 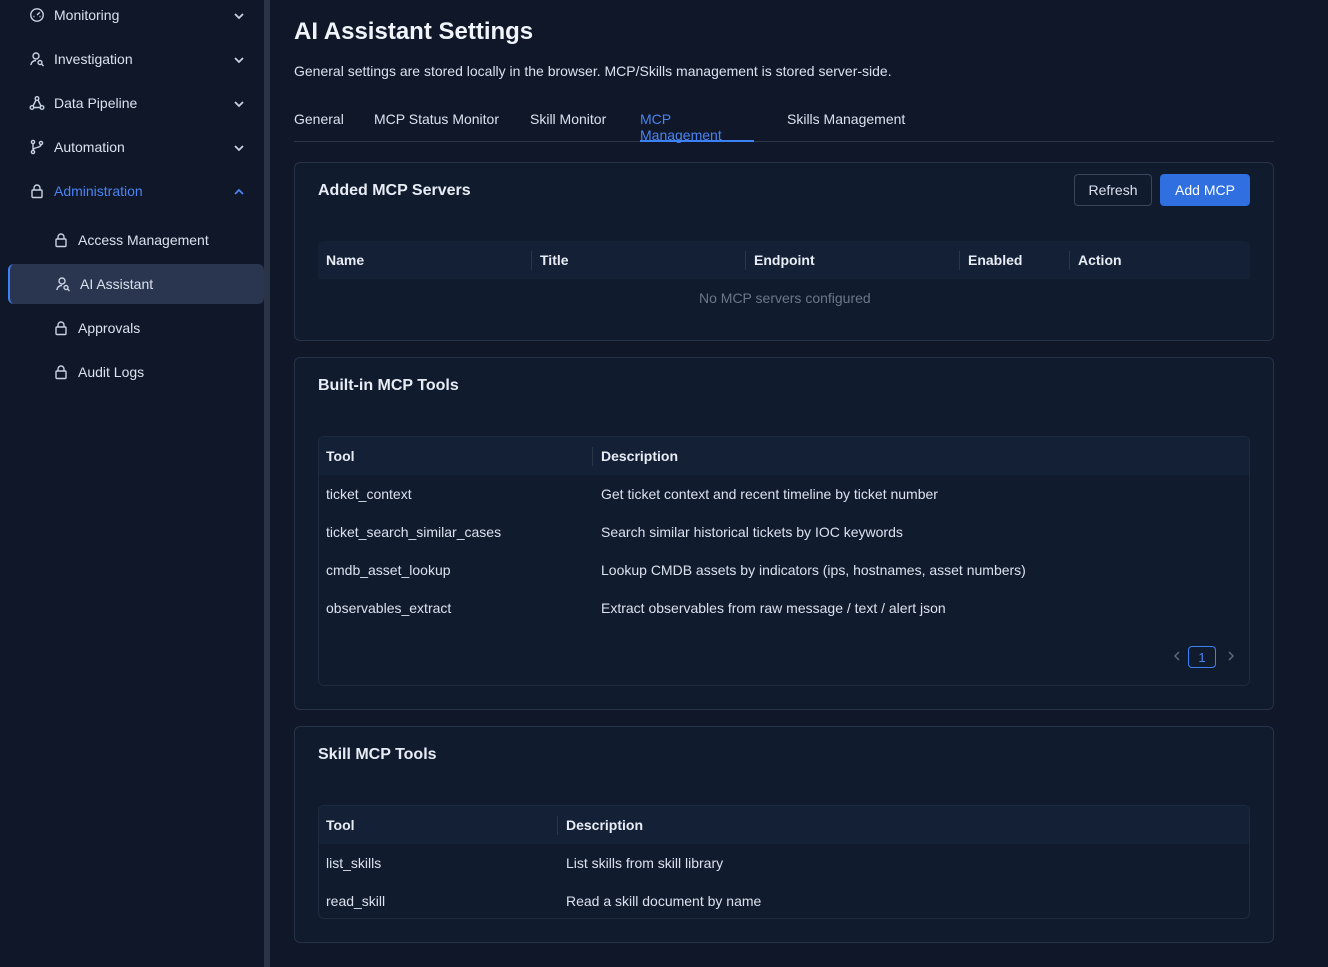 What do you see at coordinates (1177, 656) in the screenshot?
I see `chevron-left-icon` at bounding box center [1177, 656].